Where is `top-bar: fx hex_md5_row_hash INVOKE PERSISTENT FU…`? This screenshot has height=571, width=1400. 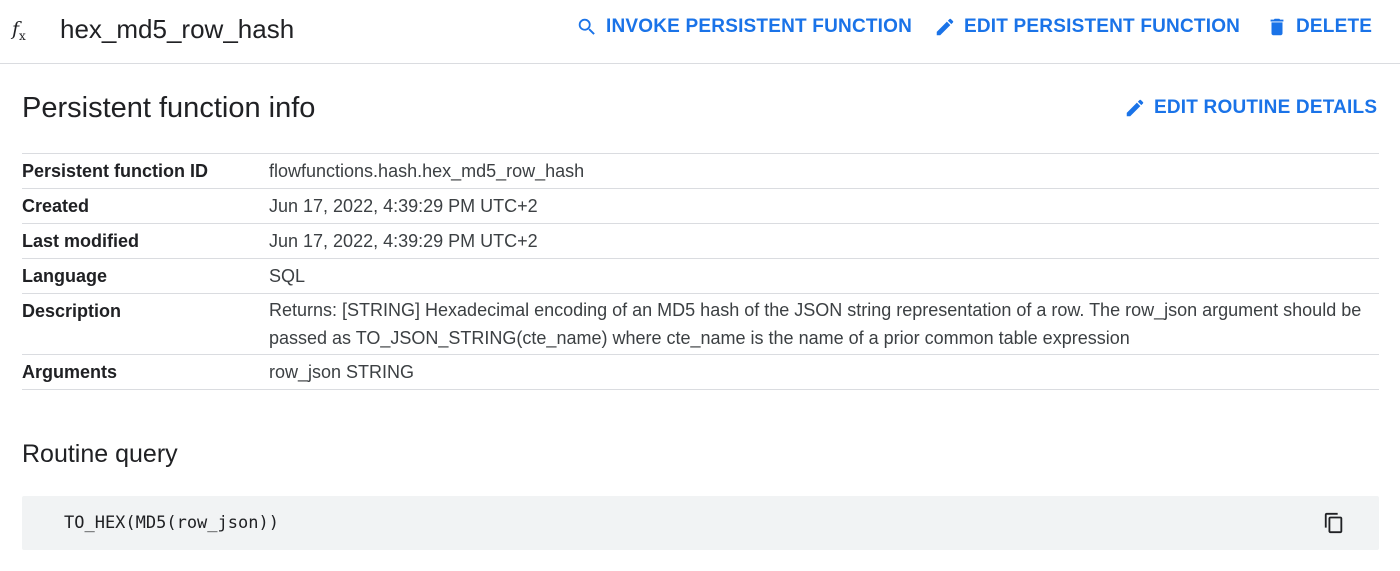 top-bar: fx hex_md5_row_hash INVOKE PERSISTENT FU… is located at coordinates (700, 32).